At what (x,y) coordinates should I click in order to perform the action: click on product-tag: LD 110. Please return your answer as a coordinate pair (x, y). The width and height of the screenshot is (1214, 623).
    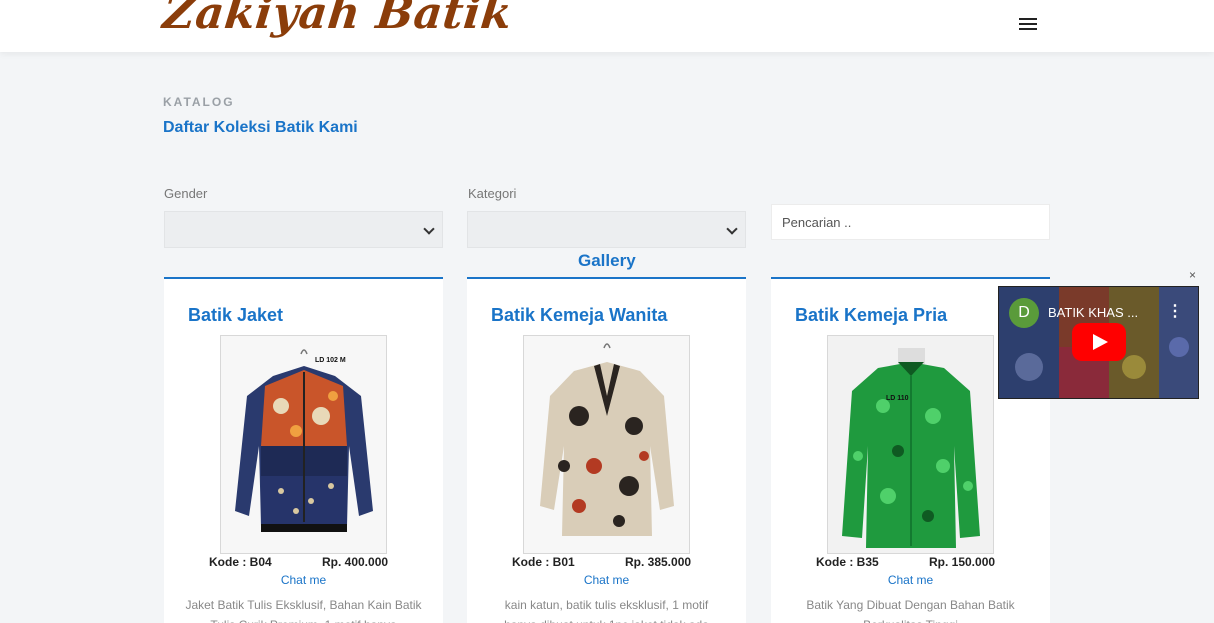
    Looking at the image, I should click on (897, 398).